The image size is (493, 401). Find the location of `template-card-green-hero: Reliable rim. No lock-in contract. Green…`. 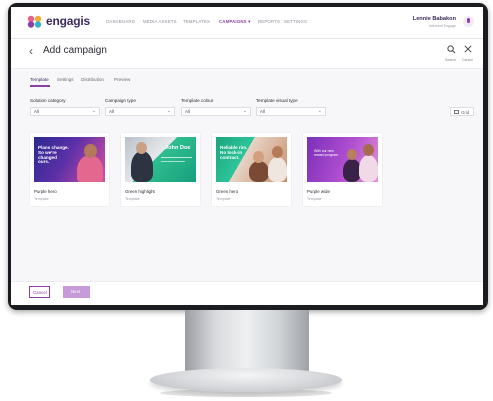

template-card-green-hero: Reliable rim. No lock-in contract. Green… is located at coordinates (251, 169).